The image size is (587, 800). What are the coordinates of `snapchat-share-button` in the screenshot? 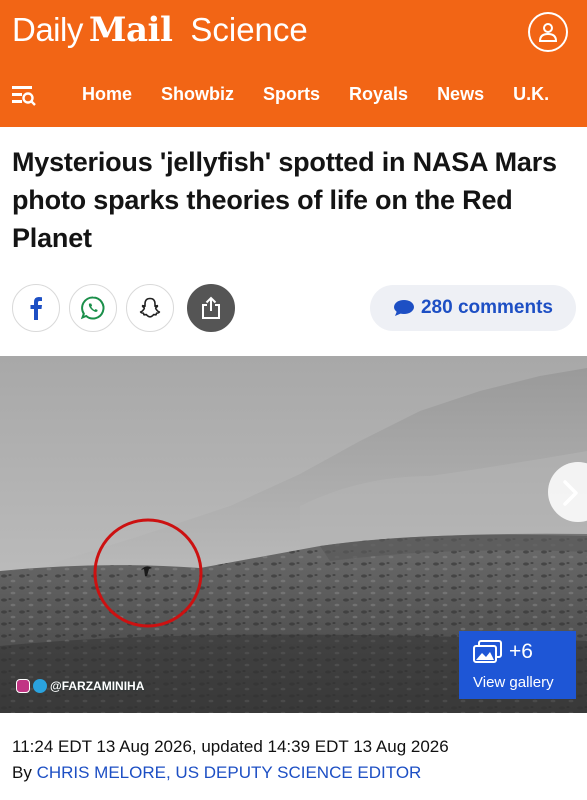 It's located at (150, 308).